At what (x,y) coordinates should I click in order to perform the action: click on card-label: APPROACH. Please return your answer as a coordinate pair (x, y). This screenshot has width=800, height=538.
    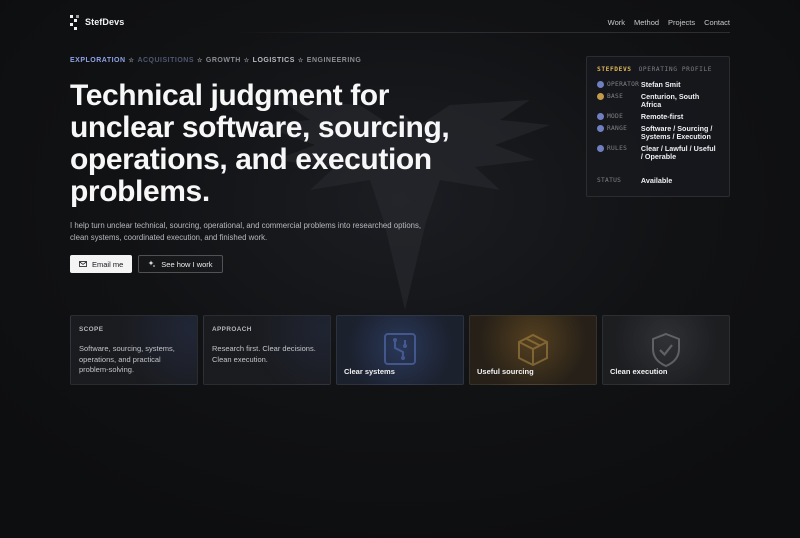
    Looking at the image, I should click on (232, 329).